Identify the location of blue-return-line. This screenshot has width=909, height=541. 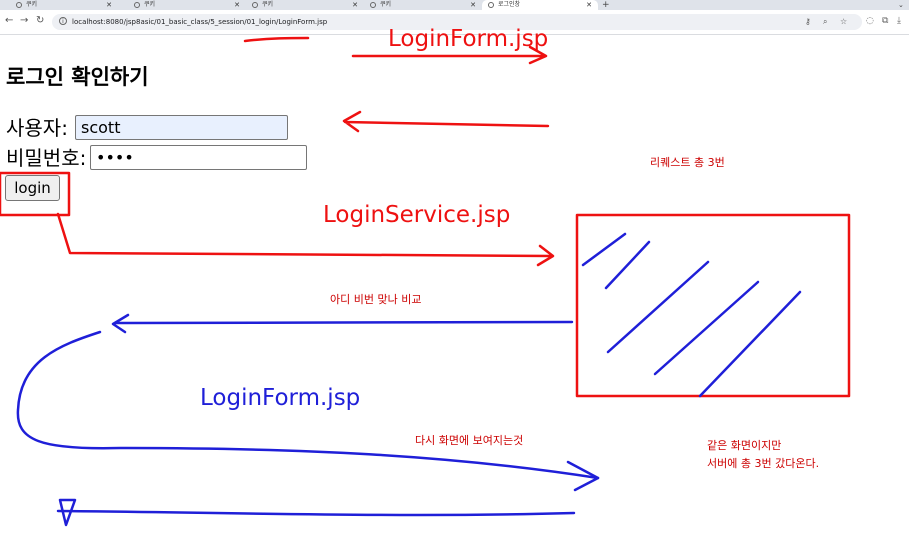
(316, 513).